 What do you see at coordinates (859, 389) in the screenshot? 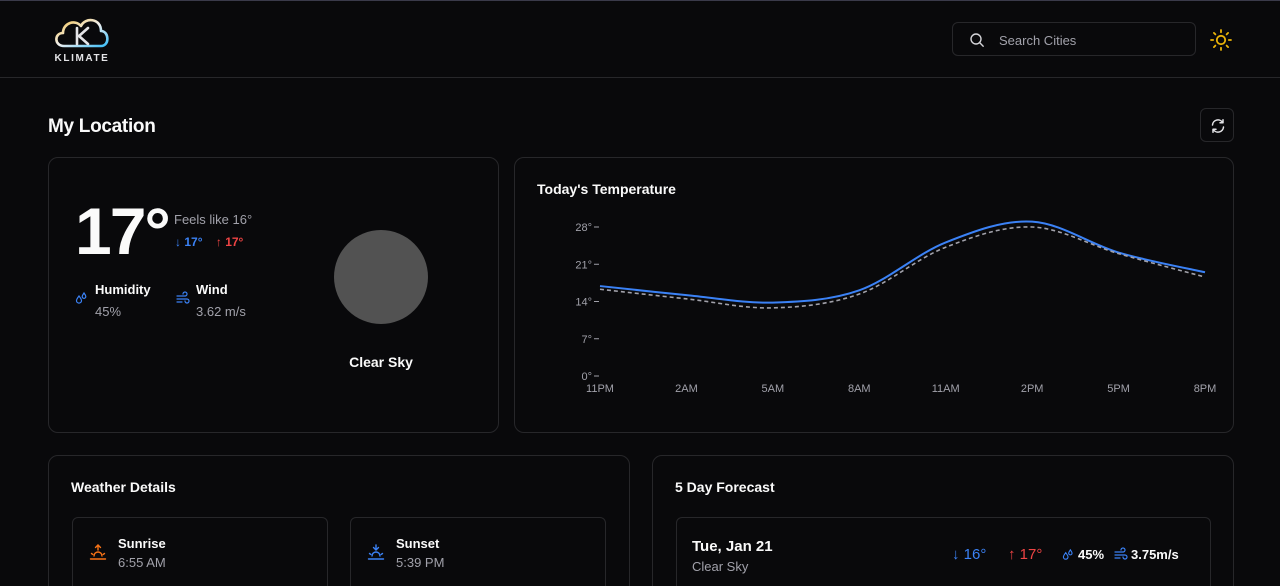
I see `x-tick-label: 8AM` at bounding box center [859, 389].